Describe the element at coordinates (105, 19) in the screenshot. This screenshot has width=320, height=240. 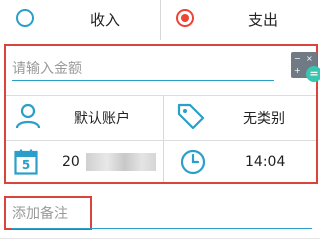
I see `income-label: 收入` at that location.